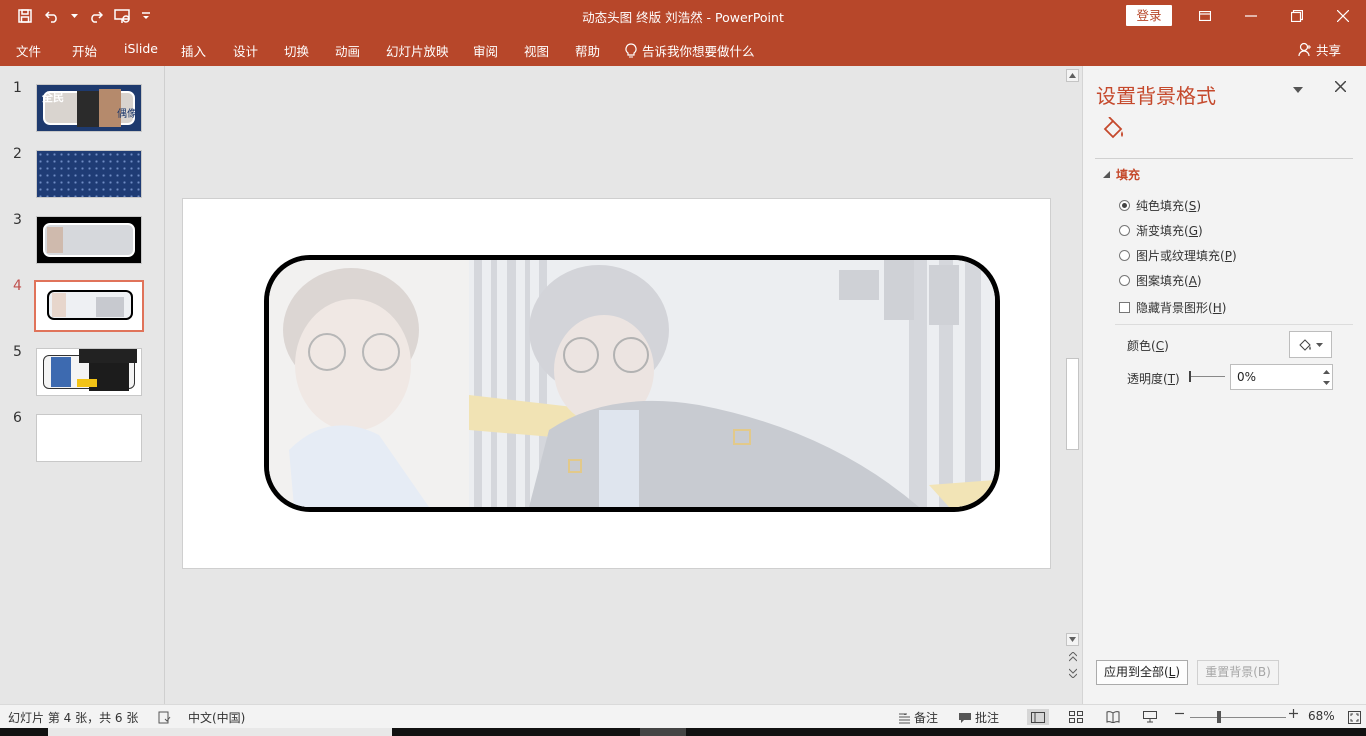 The image size is (1366, 736). I want to click on tab-insert: 插入, so click(193, 50).